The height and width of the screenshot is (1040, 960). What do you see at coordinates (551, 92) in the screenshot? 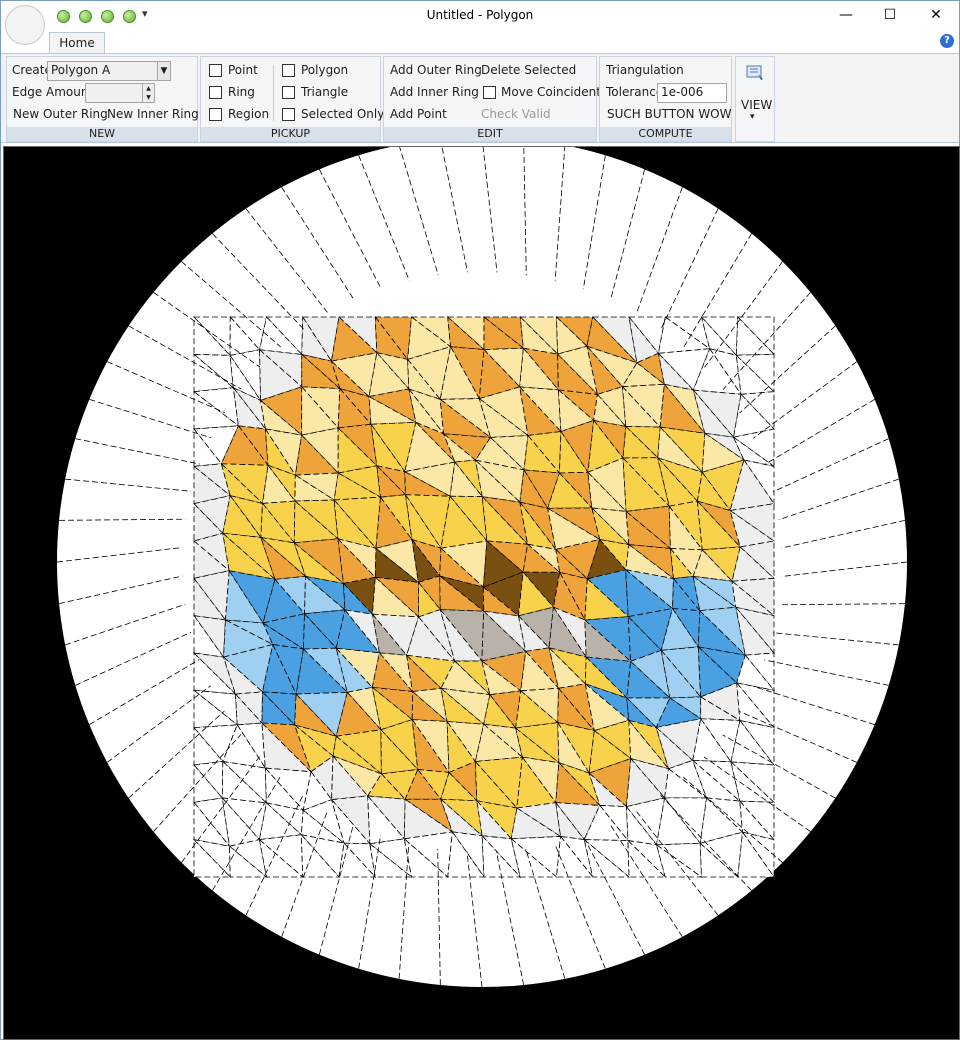
I see `move-coincident-label: Move Coincident` at bounding box center [551, 92].